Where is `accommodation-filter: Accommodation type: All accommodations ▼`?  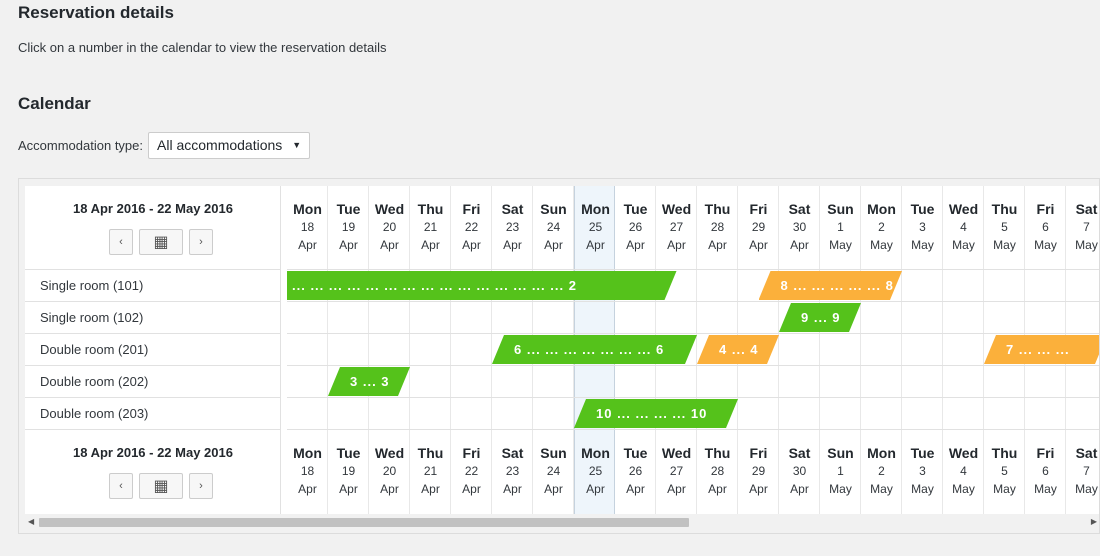
accommodation-filter: Accommodation type: All accommodations ▼ is located at coordinates (164, 145).